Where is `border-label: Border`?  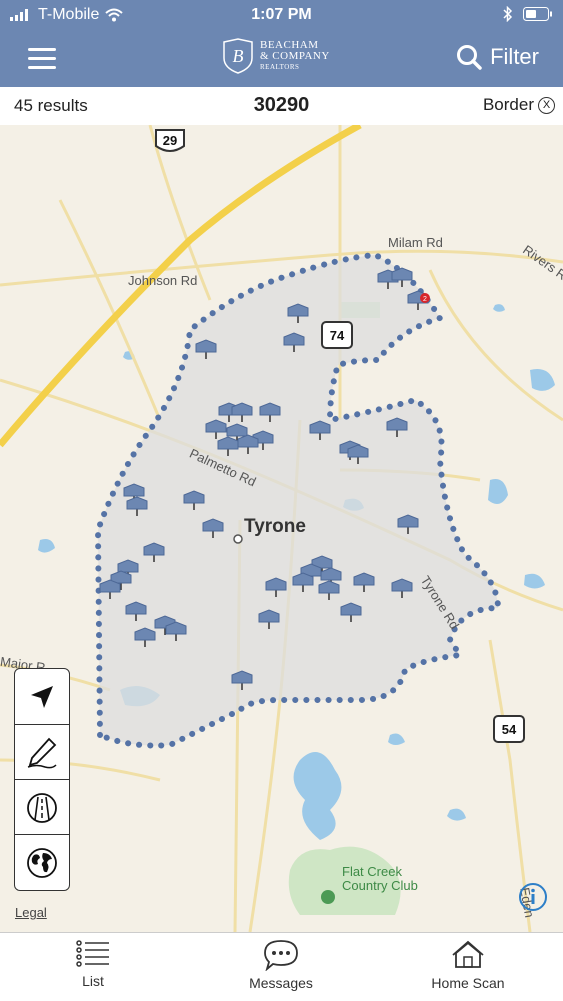 border-label: Border is located at coordinates (508, 104).